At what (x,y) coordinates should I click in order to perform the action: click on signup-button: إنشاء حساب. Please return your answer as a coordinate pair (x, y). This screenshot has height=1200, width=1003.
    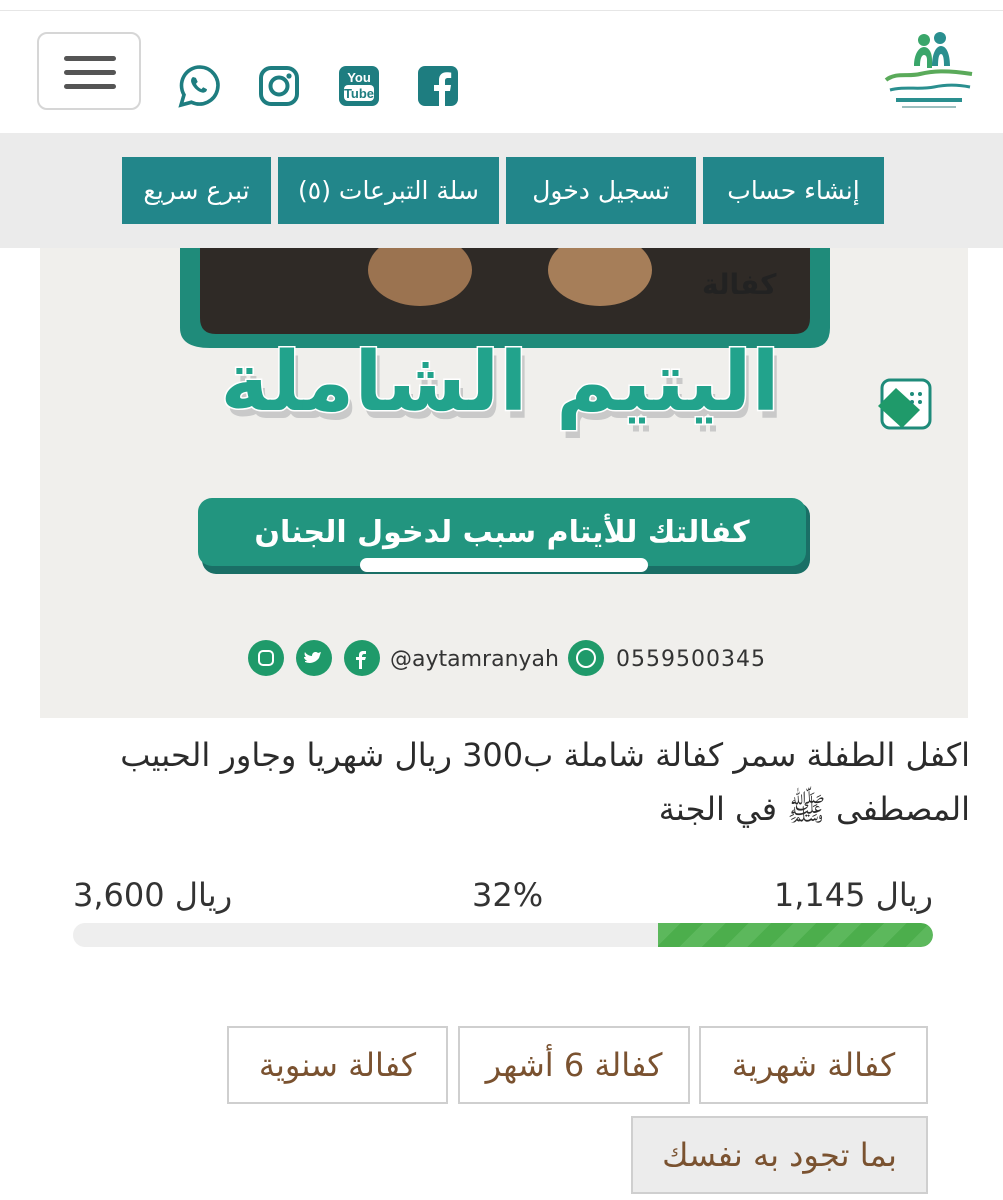
    Looking at the image, I should click on (793, 190).